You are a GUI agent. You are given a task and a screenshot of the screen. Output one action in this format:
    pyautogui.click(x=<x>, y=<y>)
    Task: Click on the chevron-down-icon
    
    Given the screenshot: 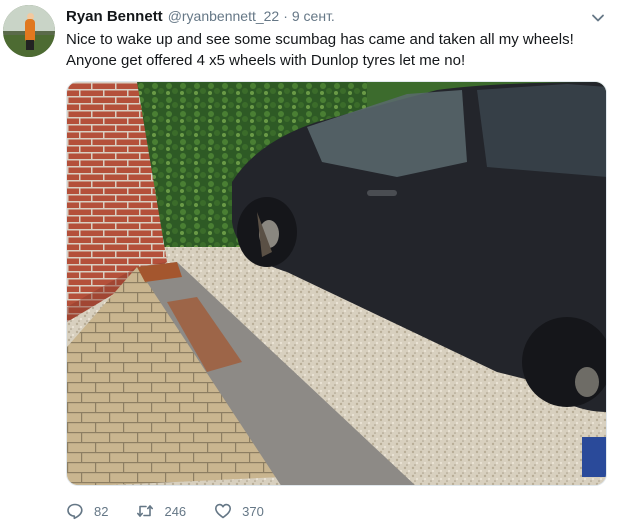 What is the action you would take?
    pyautogui.click(x=598, y=18)
    